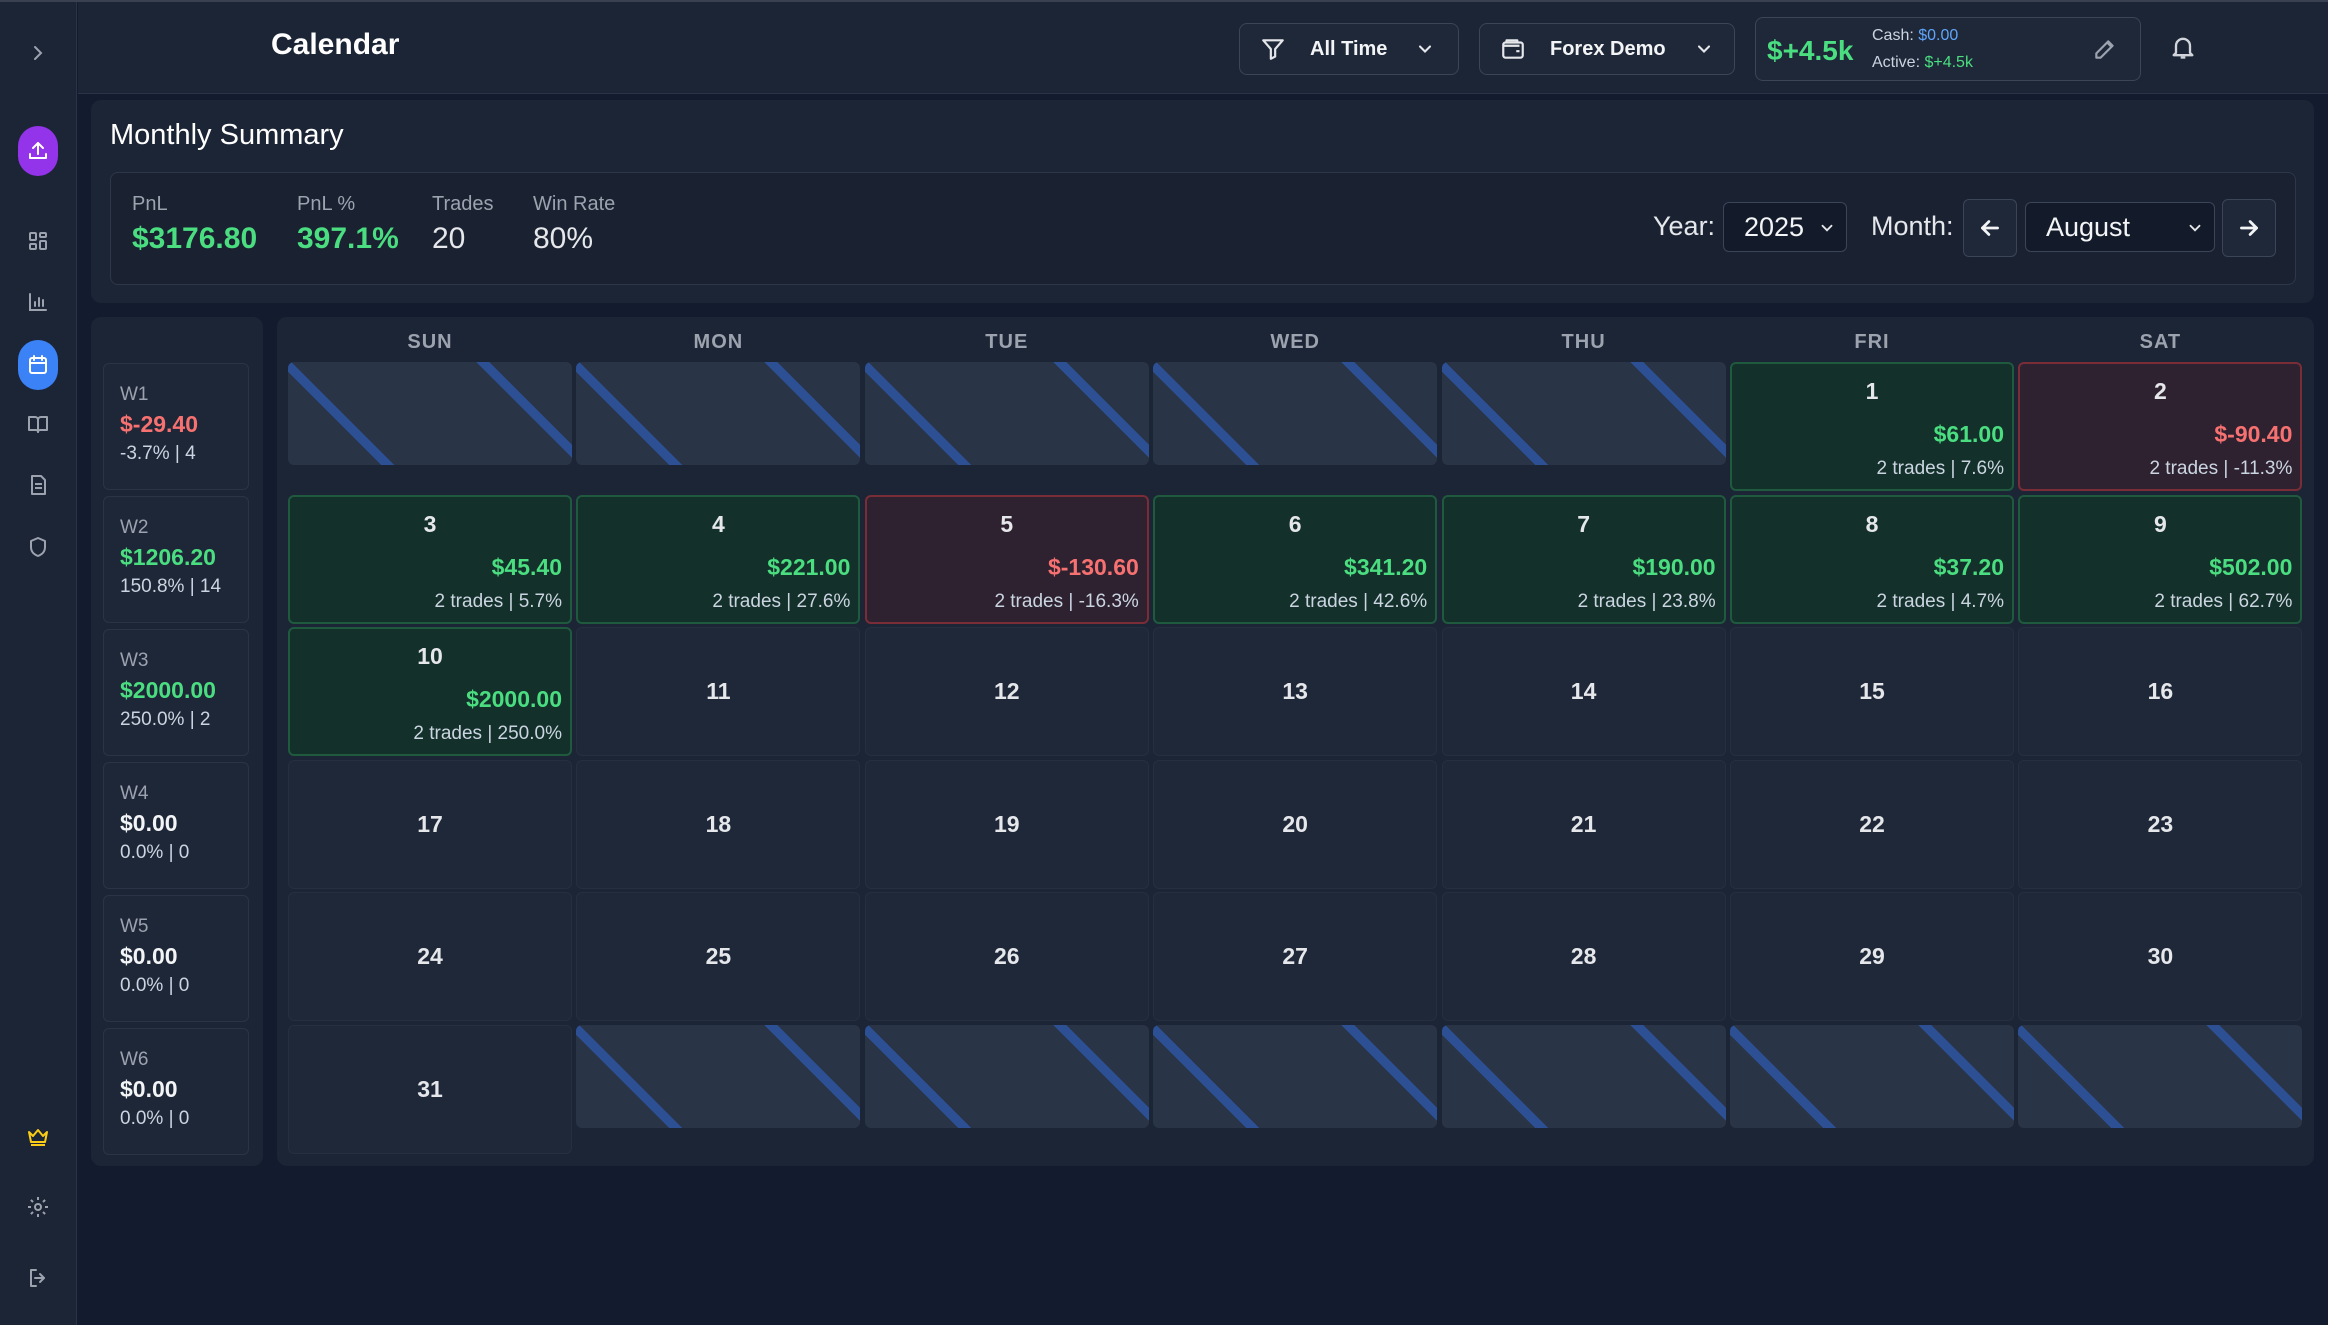 The image size is (2328, 1335). What do you see at coordinates (1295, 559) in the screenshot?
I see `day-cell: 6 $341.20 2 trades | 42.6%` at bounding box center [1295, 559].